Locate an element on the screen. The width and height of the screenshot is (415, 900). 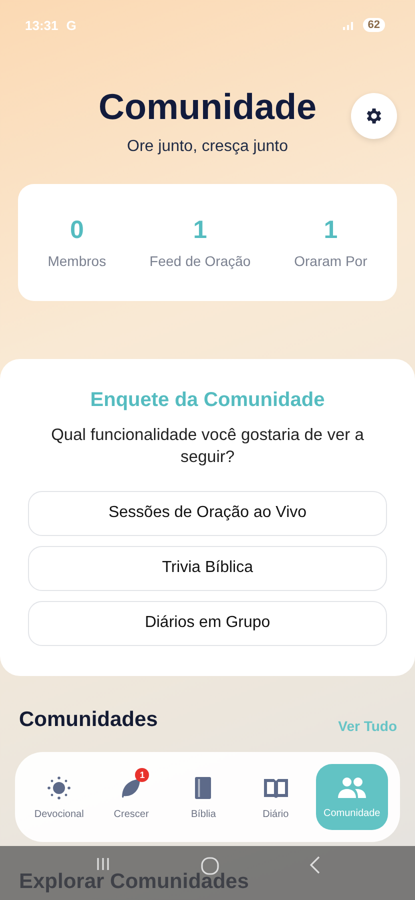
nav-tab: Diário is located at coordinates (276, 797).